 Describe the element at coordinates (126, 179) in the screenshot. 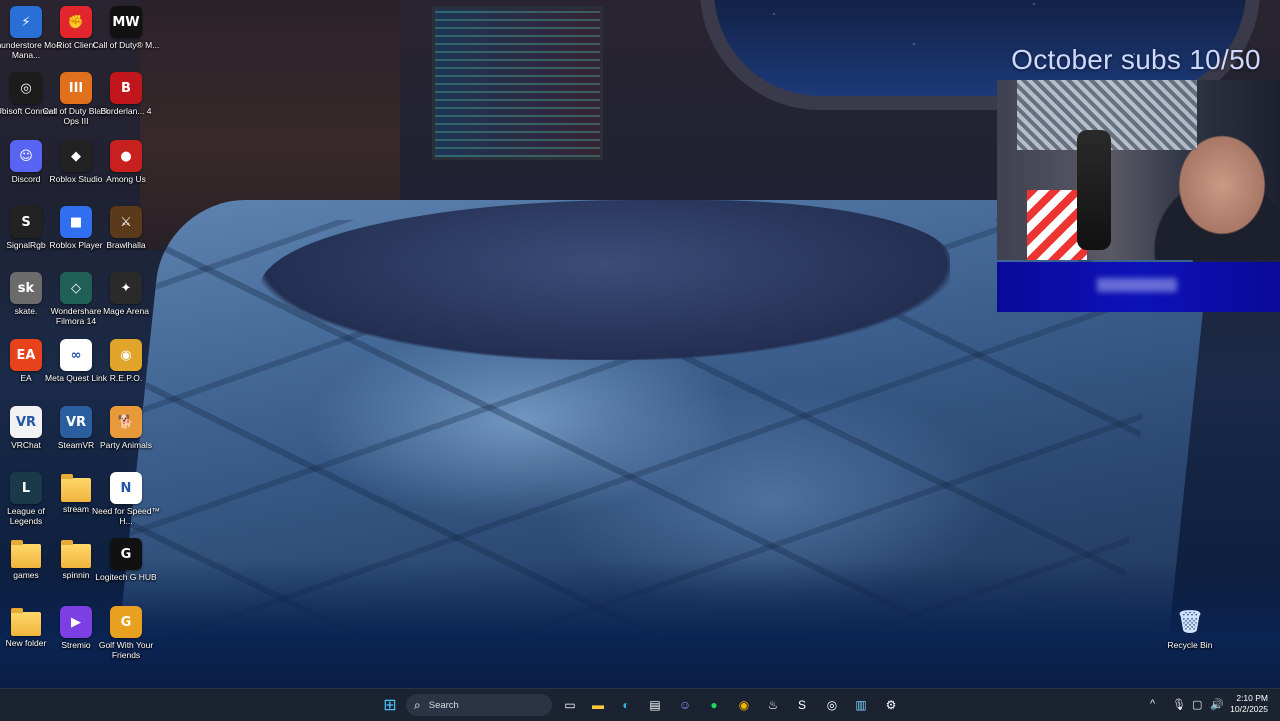

I see `desktop-icon-label: Among Us` at that location.